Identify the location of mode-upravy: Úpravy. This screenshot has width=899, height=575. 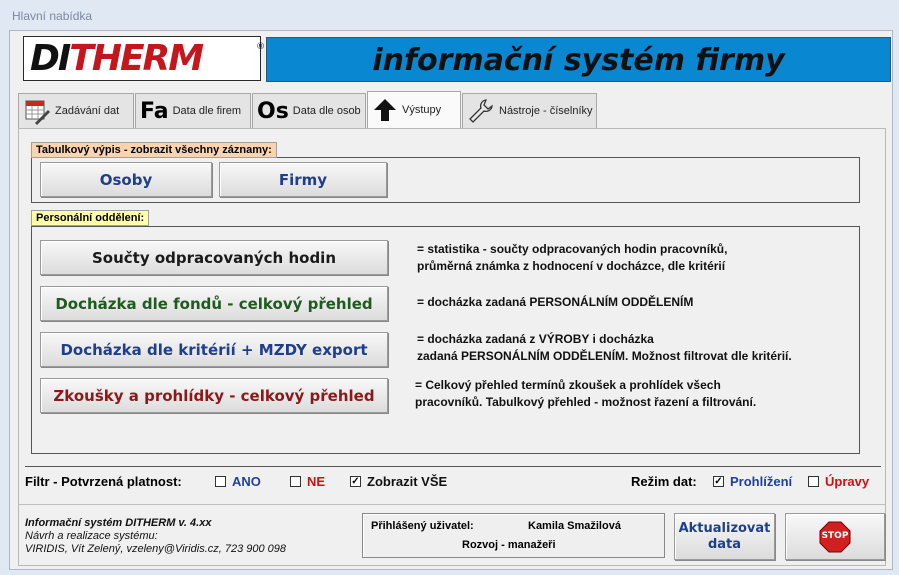
(838, 481).